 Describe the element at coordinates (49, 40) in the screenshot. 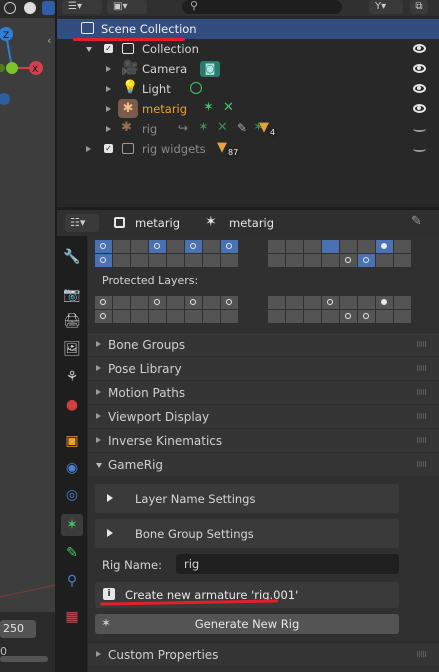

I see `collapse-toolbar-icon: ‹` at that location.